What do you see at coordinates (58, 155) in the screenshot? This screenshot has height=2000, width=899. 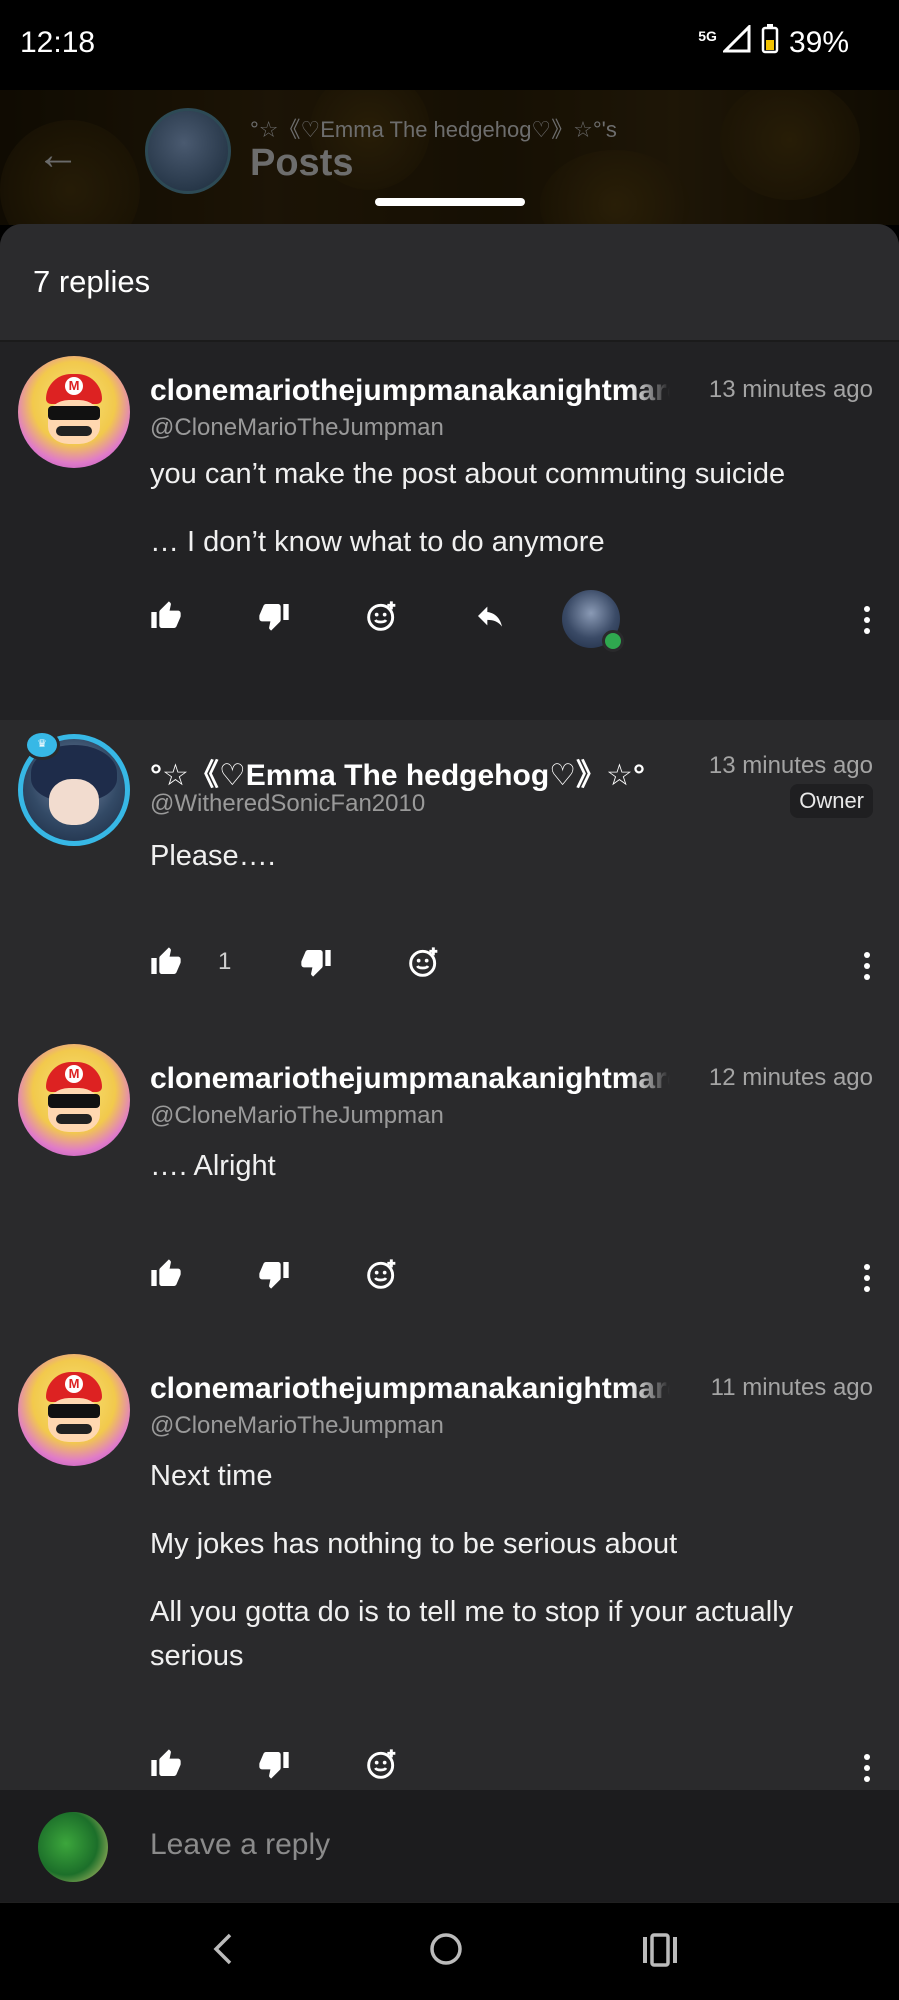 I see `back-arrow-icon: ←` at bounding box center [58, 155].